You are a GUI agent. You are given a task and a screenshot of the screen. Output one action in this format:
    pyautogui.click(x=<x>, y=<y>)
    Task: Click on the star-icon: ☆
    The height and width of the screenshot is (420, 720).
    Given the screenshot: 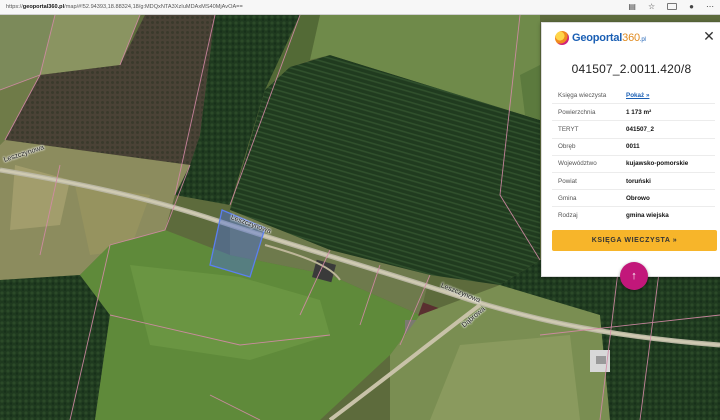 What is the action you would take?
    pyautogui.click(x=651, y=7)
    